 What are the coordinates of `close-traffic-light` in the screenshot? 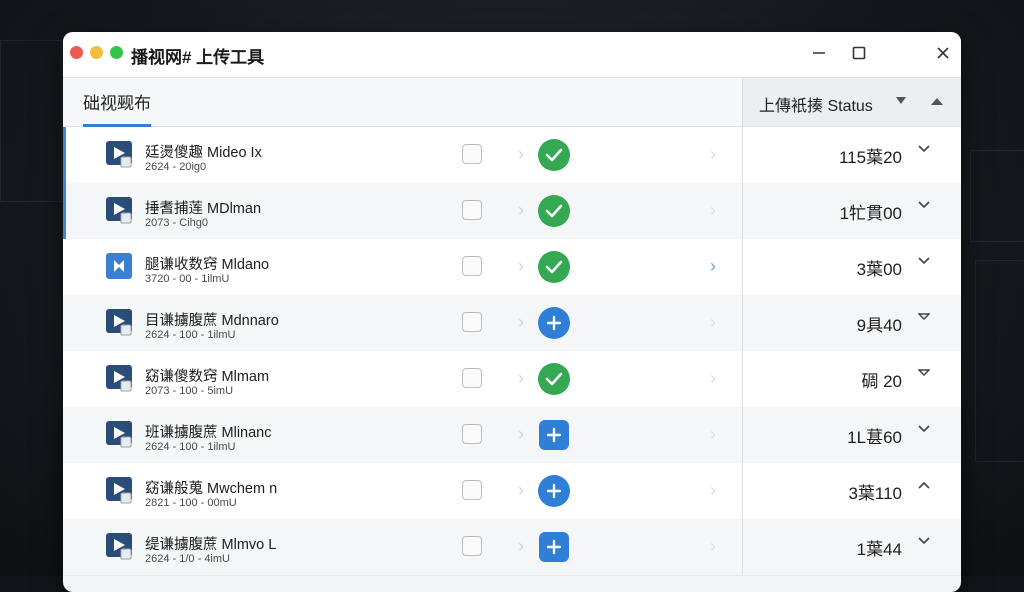 It's located at (76, 52).